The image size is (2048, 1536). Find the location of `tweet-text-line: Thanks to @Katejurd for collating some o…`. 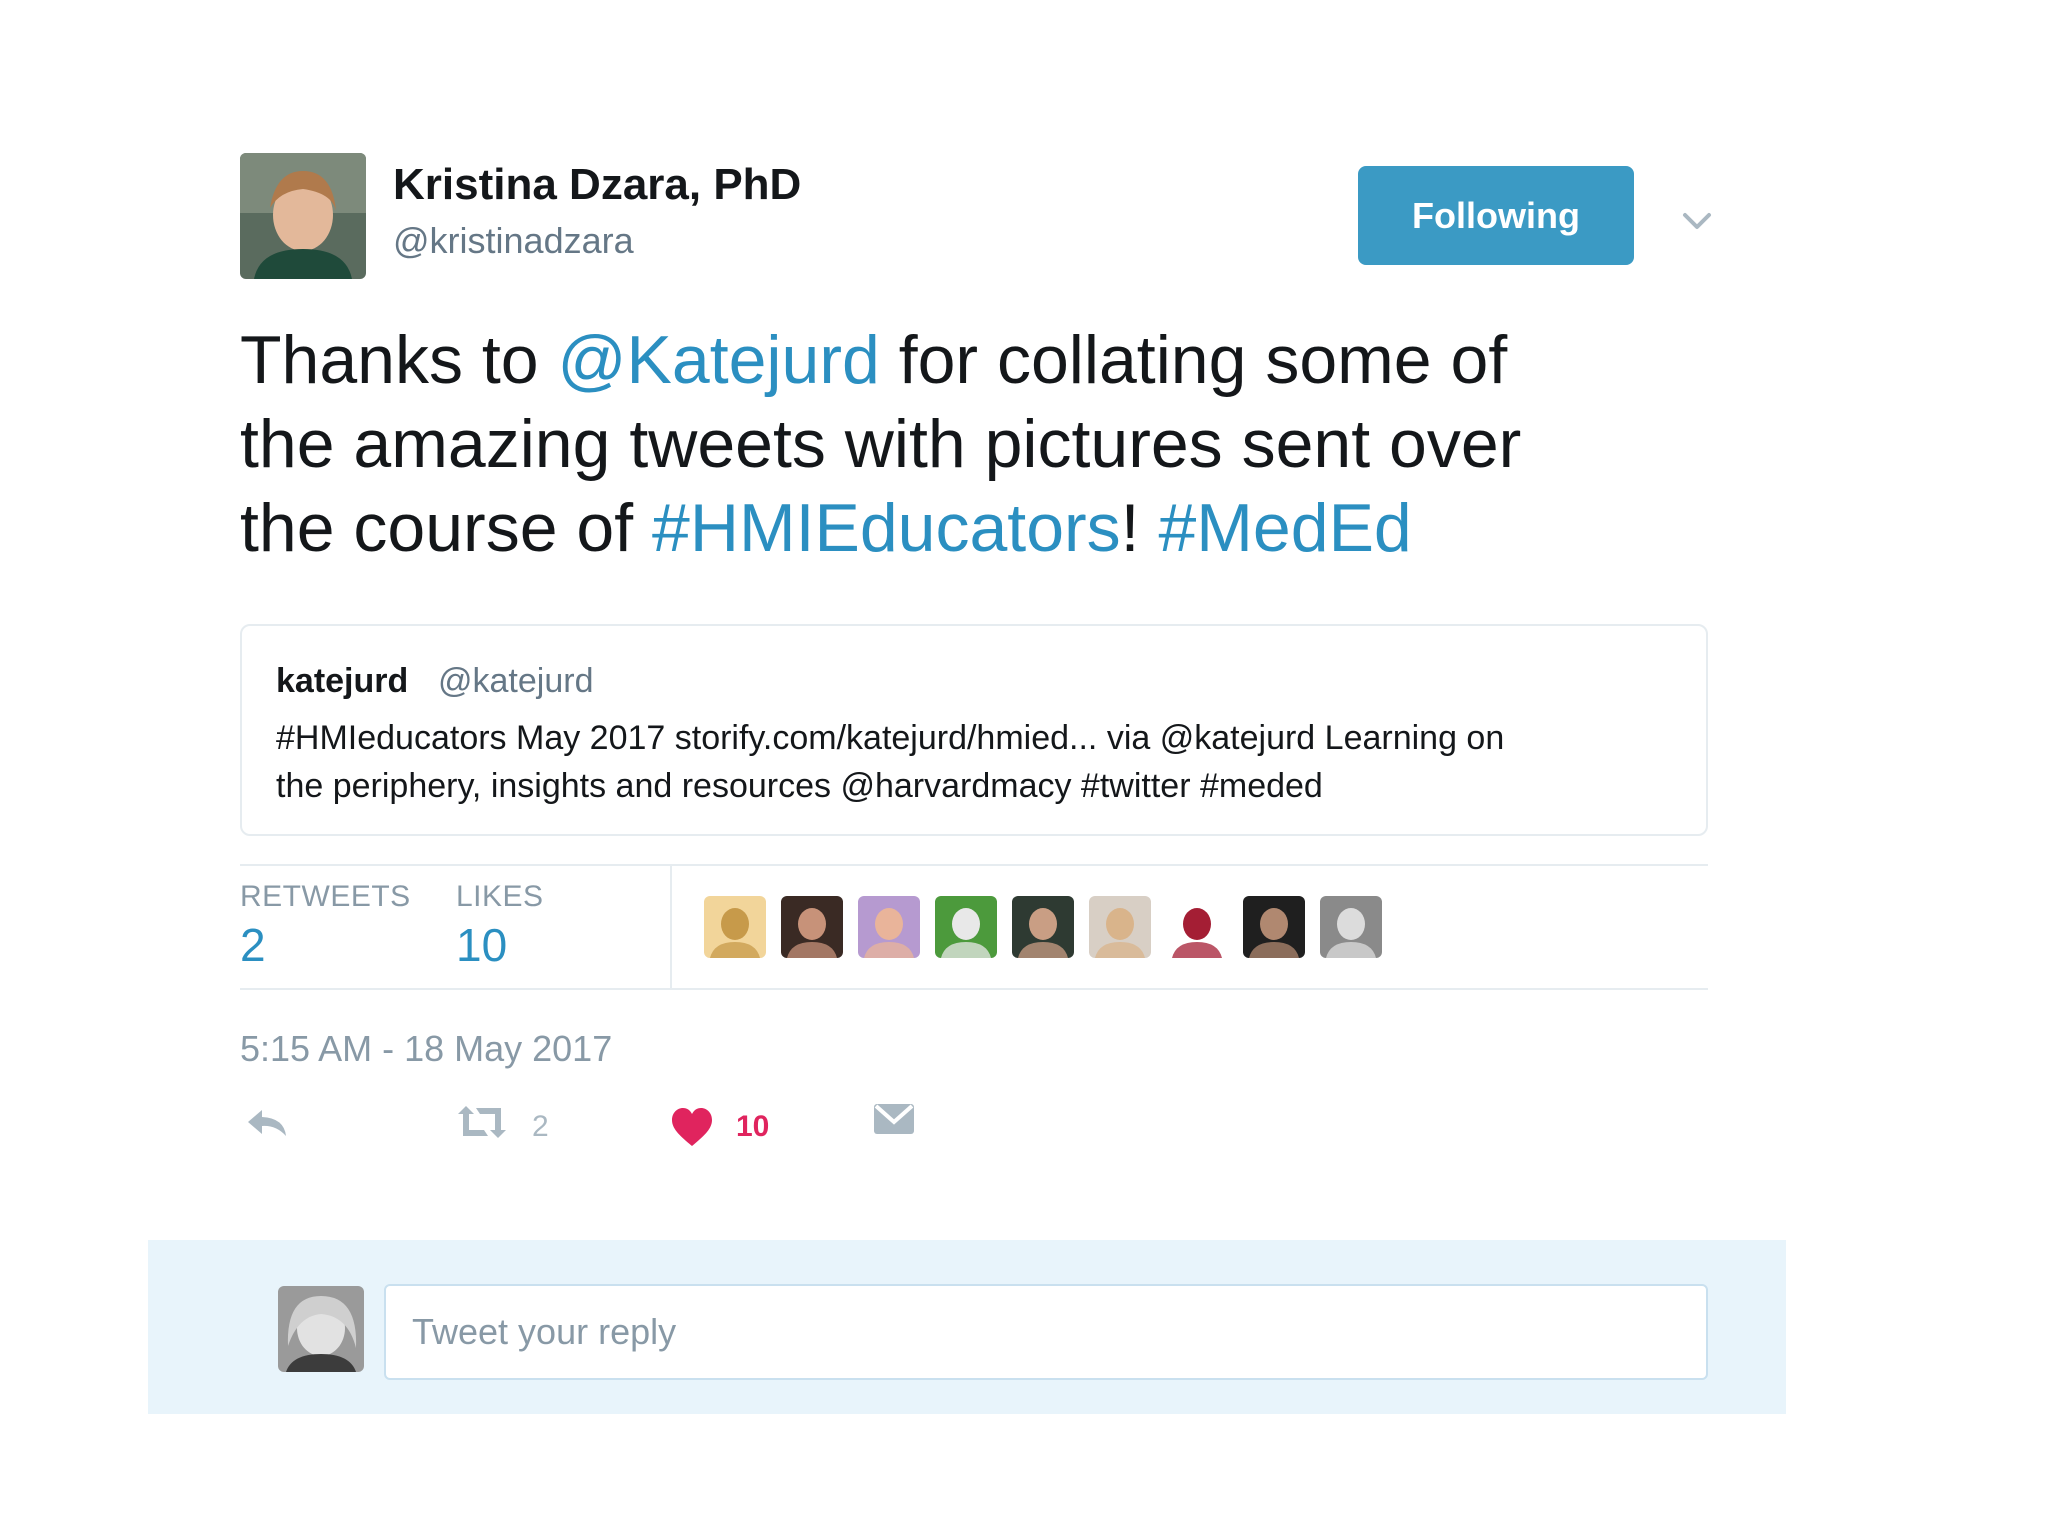

tweet-text-line: Thanks to @Katejurd for collating some o… is located at coordinates (940, 360).